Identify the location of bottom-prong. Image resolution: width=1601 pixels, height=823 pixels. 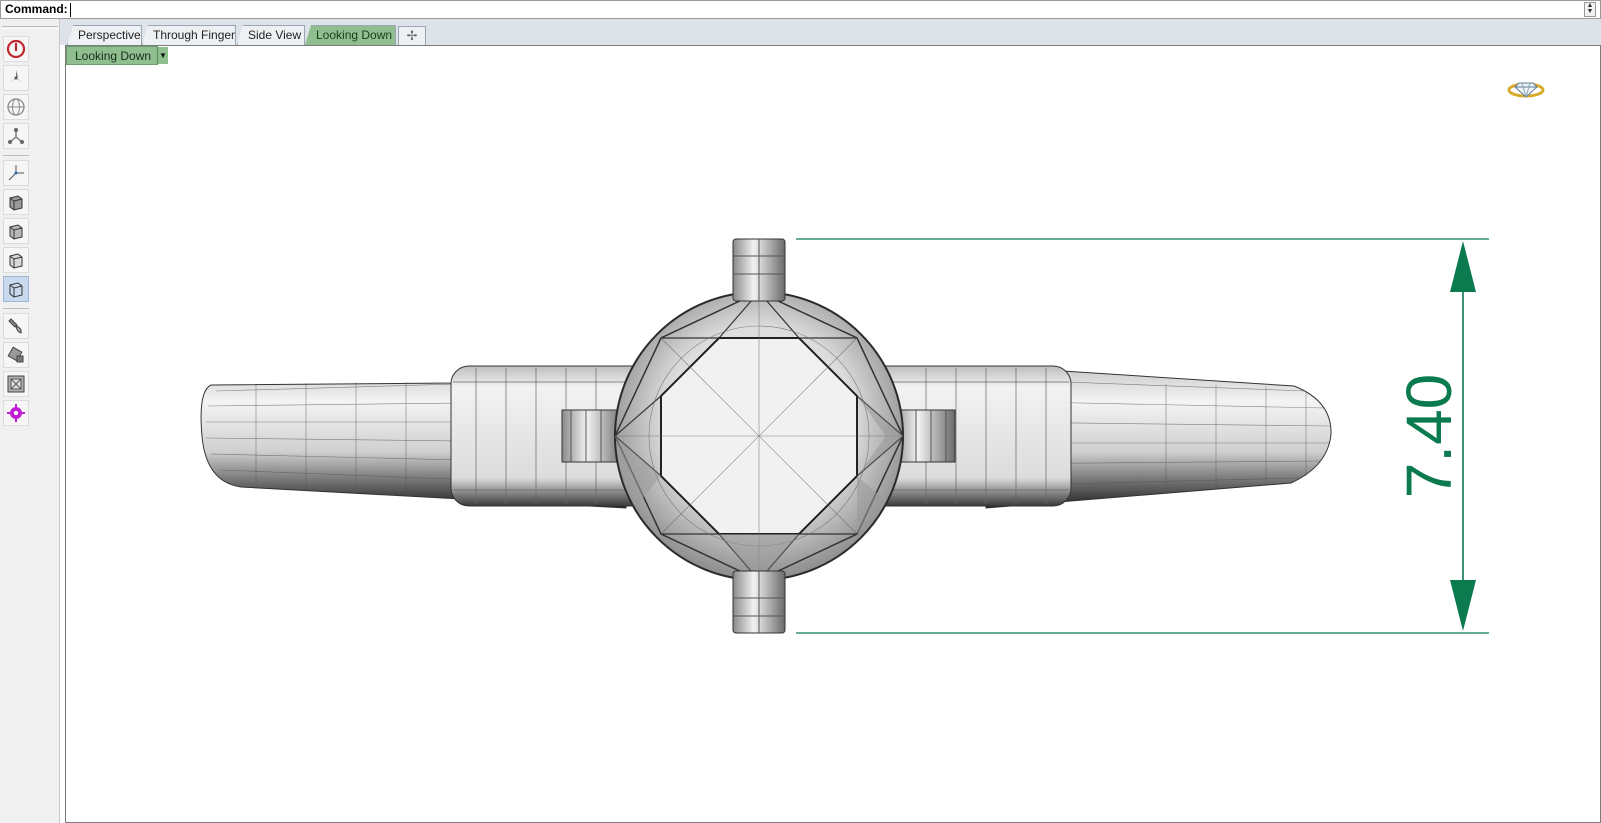
(759, 602).